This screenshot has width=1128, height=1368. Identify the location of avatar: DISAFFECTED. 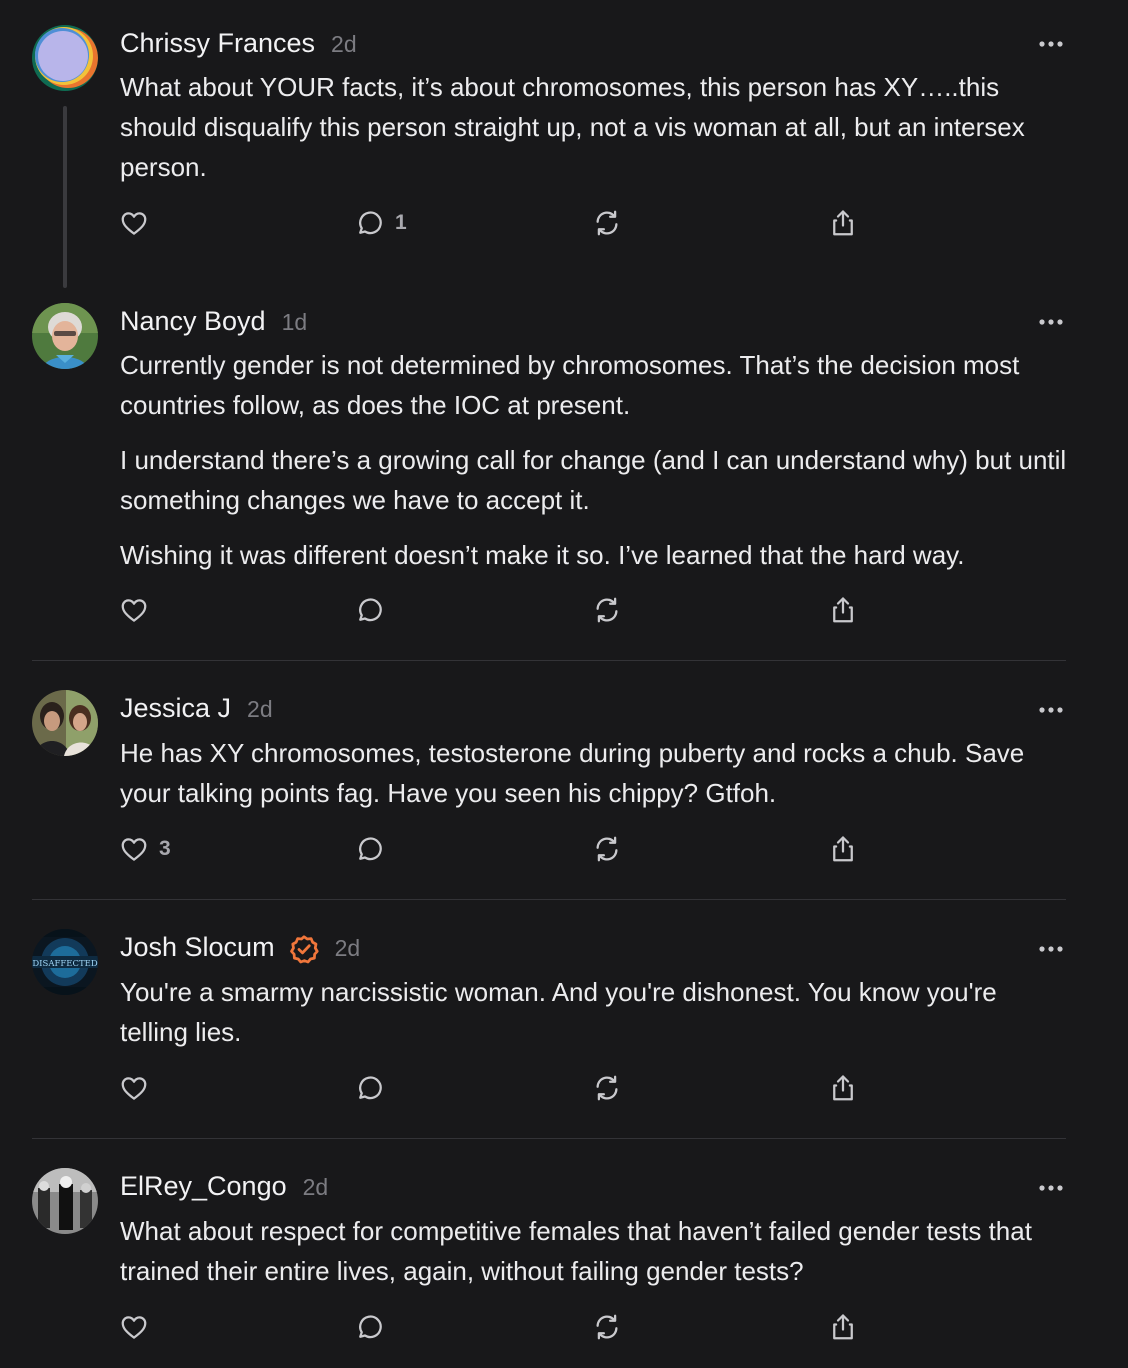
(65, 962).